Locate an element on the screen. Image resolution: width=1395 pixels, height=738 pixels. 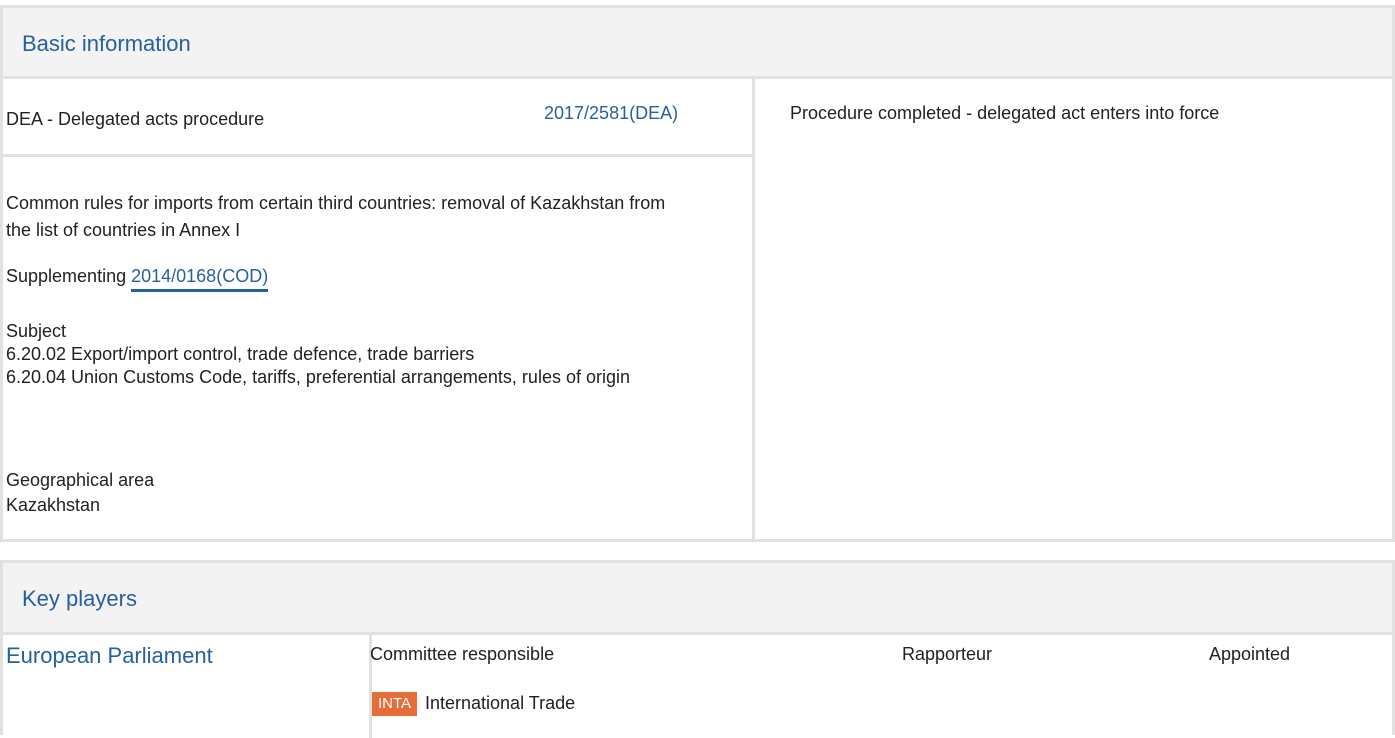
key-players-header: Key players is located at coordinates (697, 599).